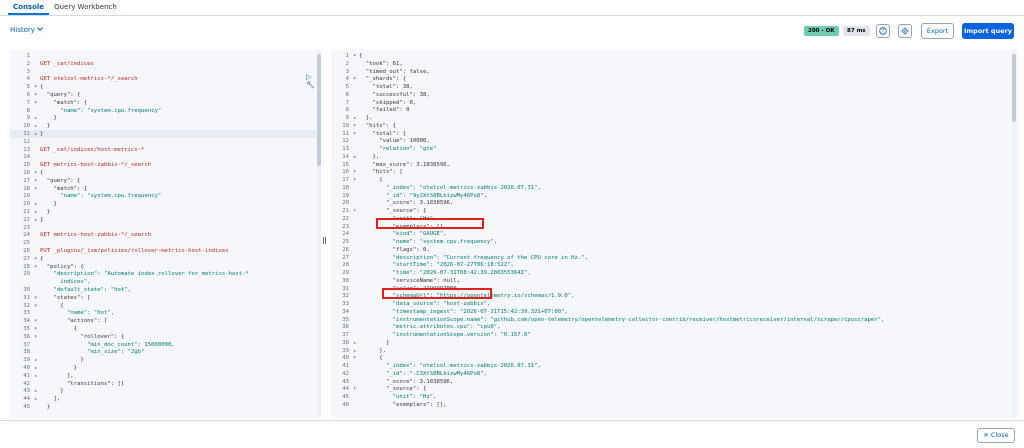 The image size is (1024, 448). I want to click on line-number: 6, so click(28, 95).